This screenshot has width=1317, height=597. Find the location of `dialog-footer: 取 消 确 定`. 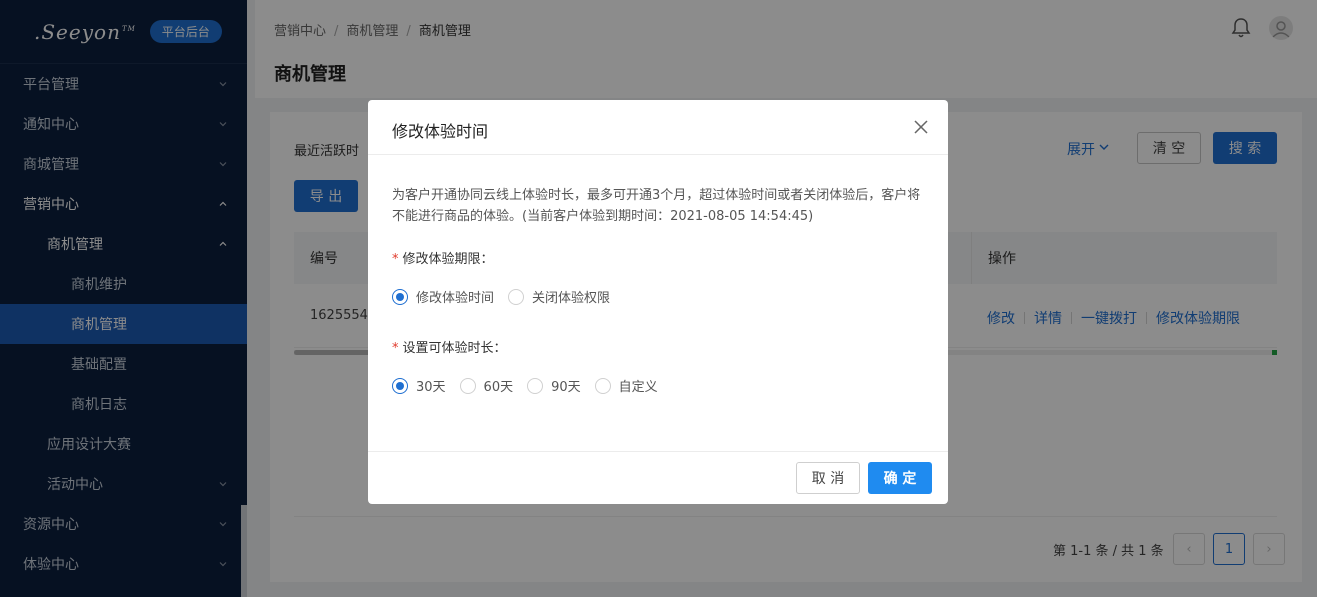

dialog-footer: 取 消 确 定 is located at coordinates (658, 477).